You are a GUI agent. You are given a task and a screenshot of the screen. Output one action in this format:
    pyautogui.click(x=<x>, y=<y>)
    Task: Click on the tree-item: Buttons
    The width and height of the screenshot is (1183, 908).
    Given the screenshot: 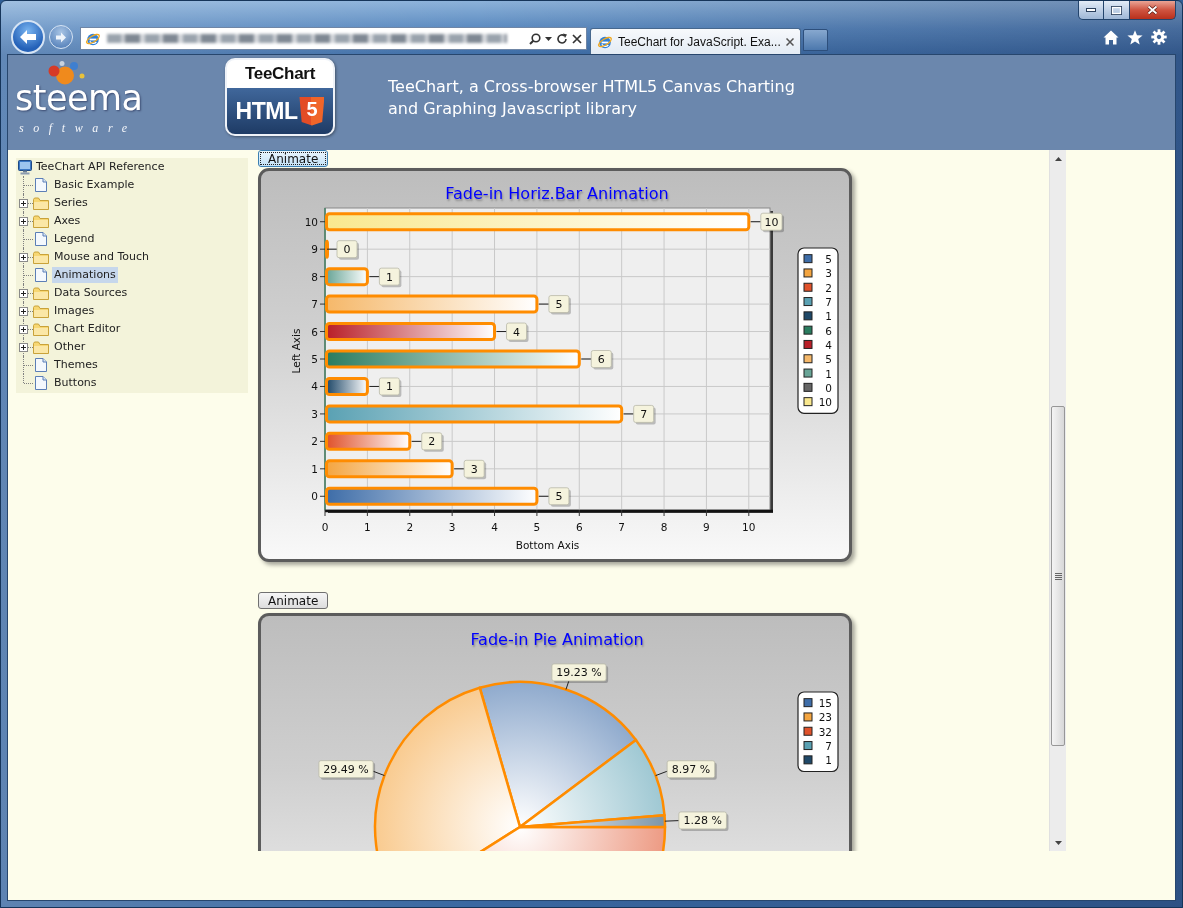 What is the action you would take?
    pyautogui.click(x=75, y=383)
    